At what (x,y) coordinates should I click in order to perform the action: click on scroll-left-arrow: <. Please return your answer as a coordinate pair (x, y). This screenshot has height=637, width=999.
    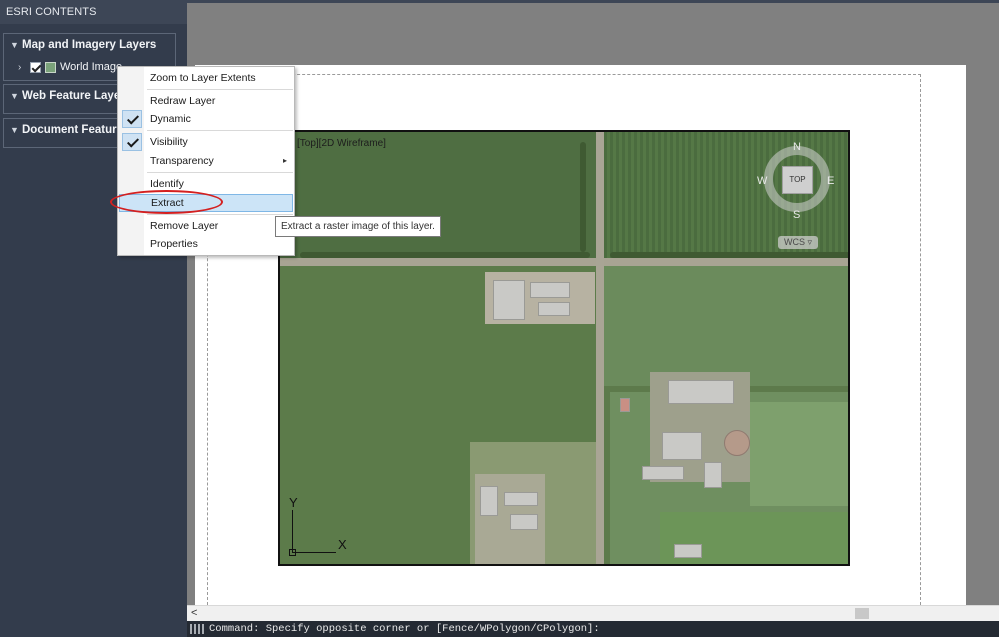
    Looking at the image, I should click on (194, 613).